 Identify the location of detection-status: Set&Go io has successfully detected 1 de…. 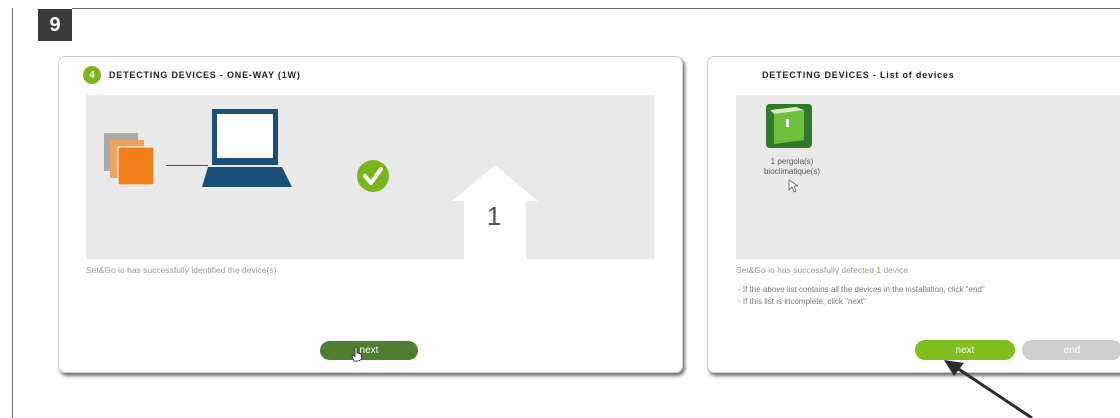
(823, 270).